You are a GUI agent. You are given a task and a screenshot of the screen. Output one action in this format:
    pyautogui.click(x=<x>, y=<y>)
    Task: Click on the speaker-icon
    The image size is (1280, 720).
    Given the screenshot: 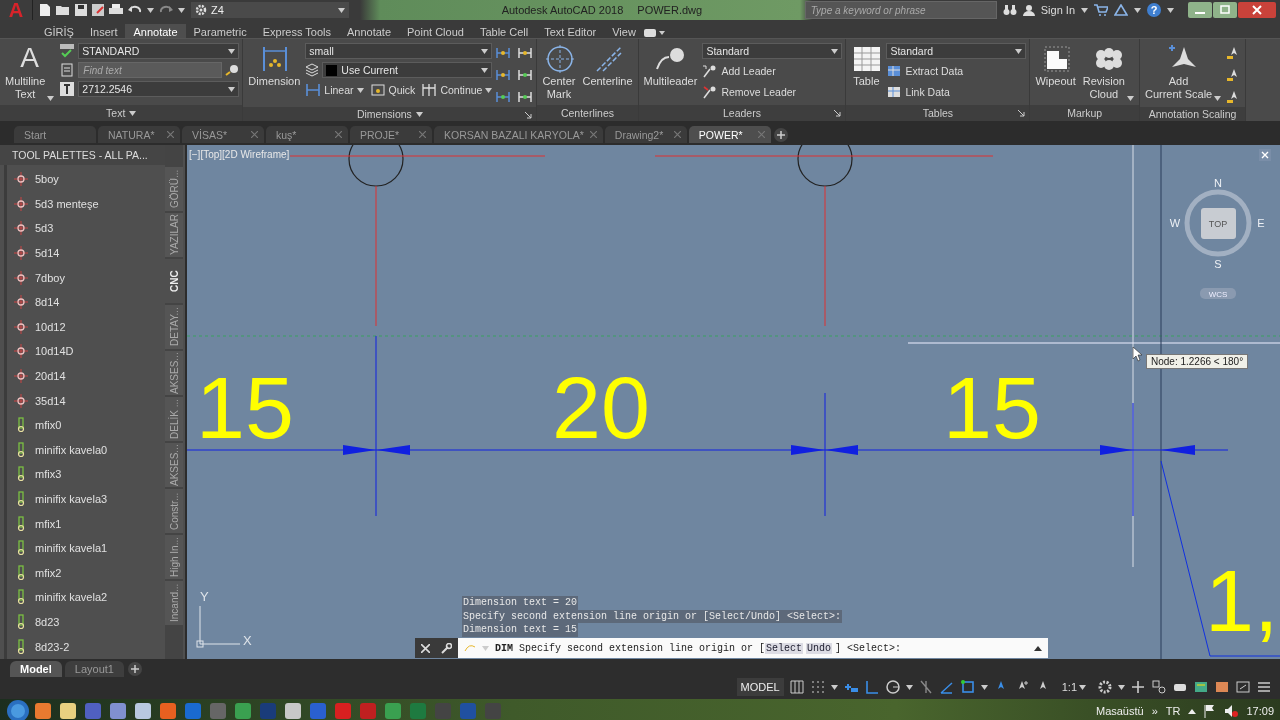 What is the action you would take?
    pyautogui.click(x=1231, y=711)
    